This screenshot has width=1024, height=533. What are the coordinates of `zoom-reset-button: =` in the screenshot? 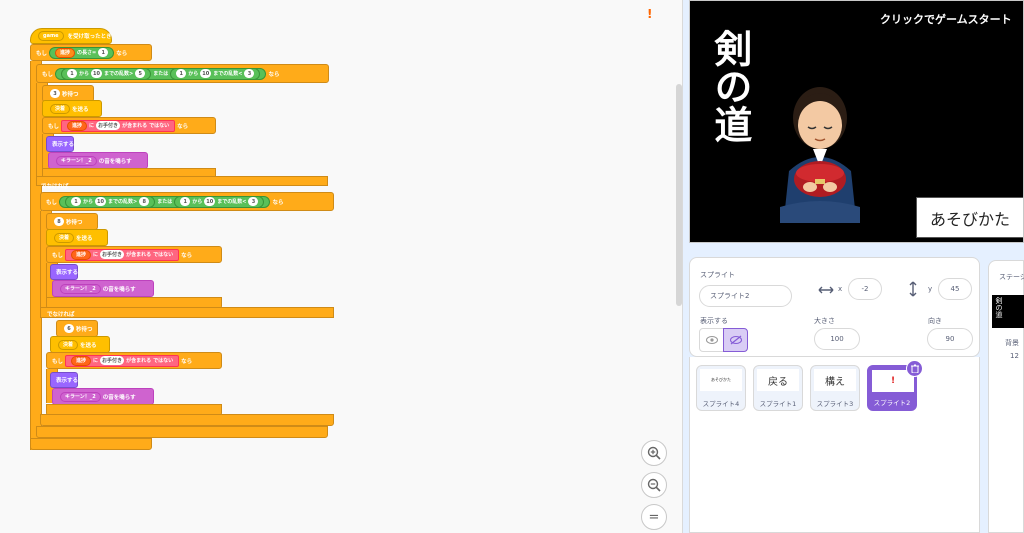 It's located at (654, 517).